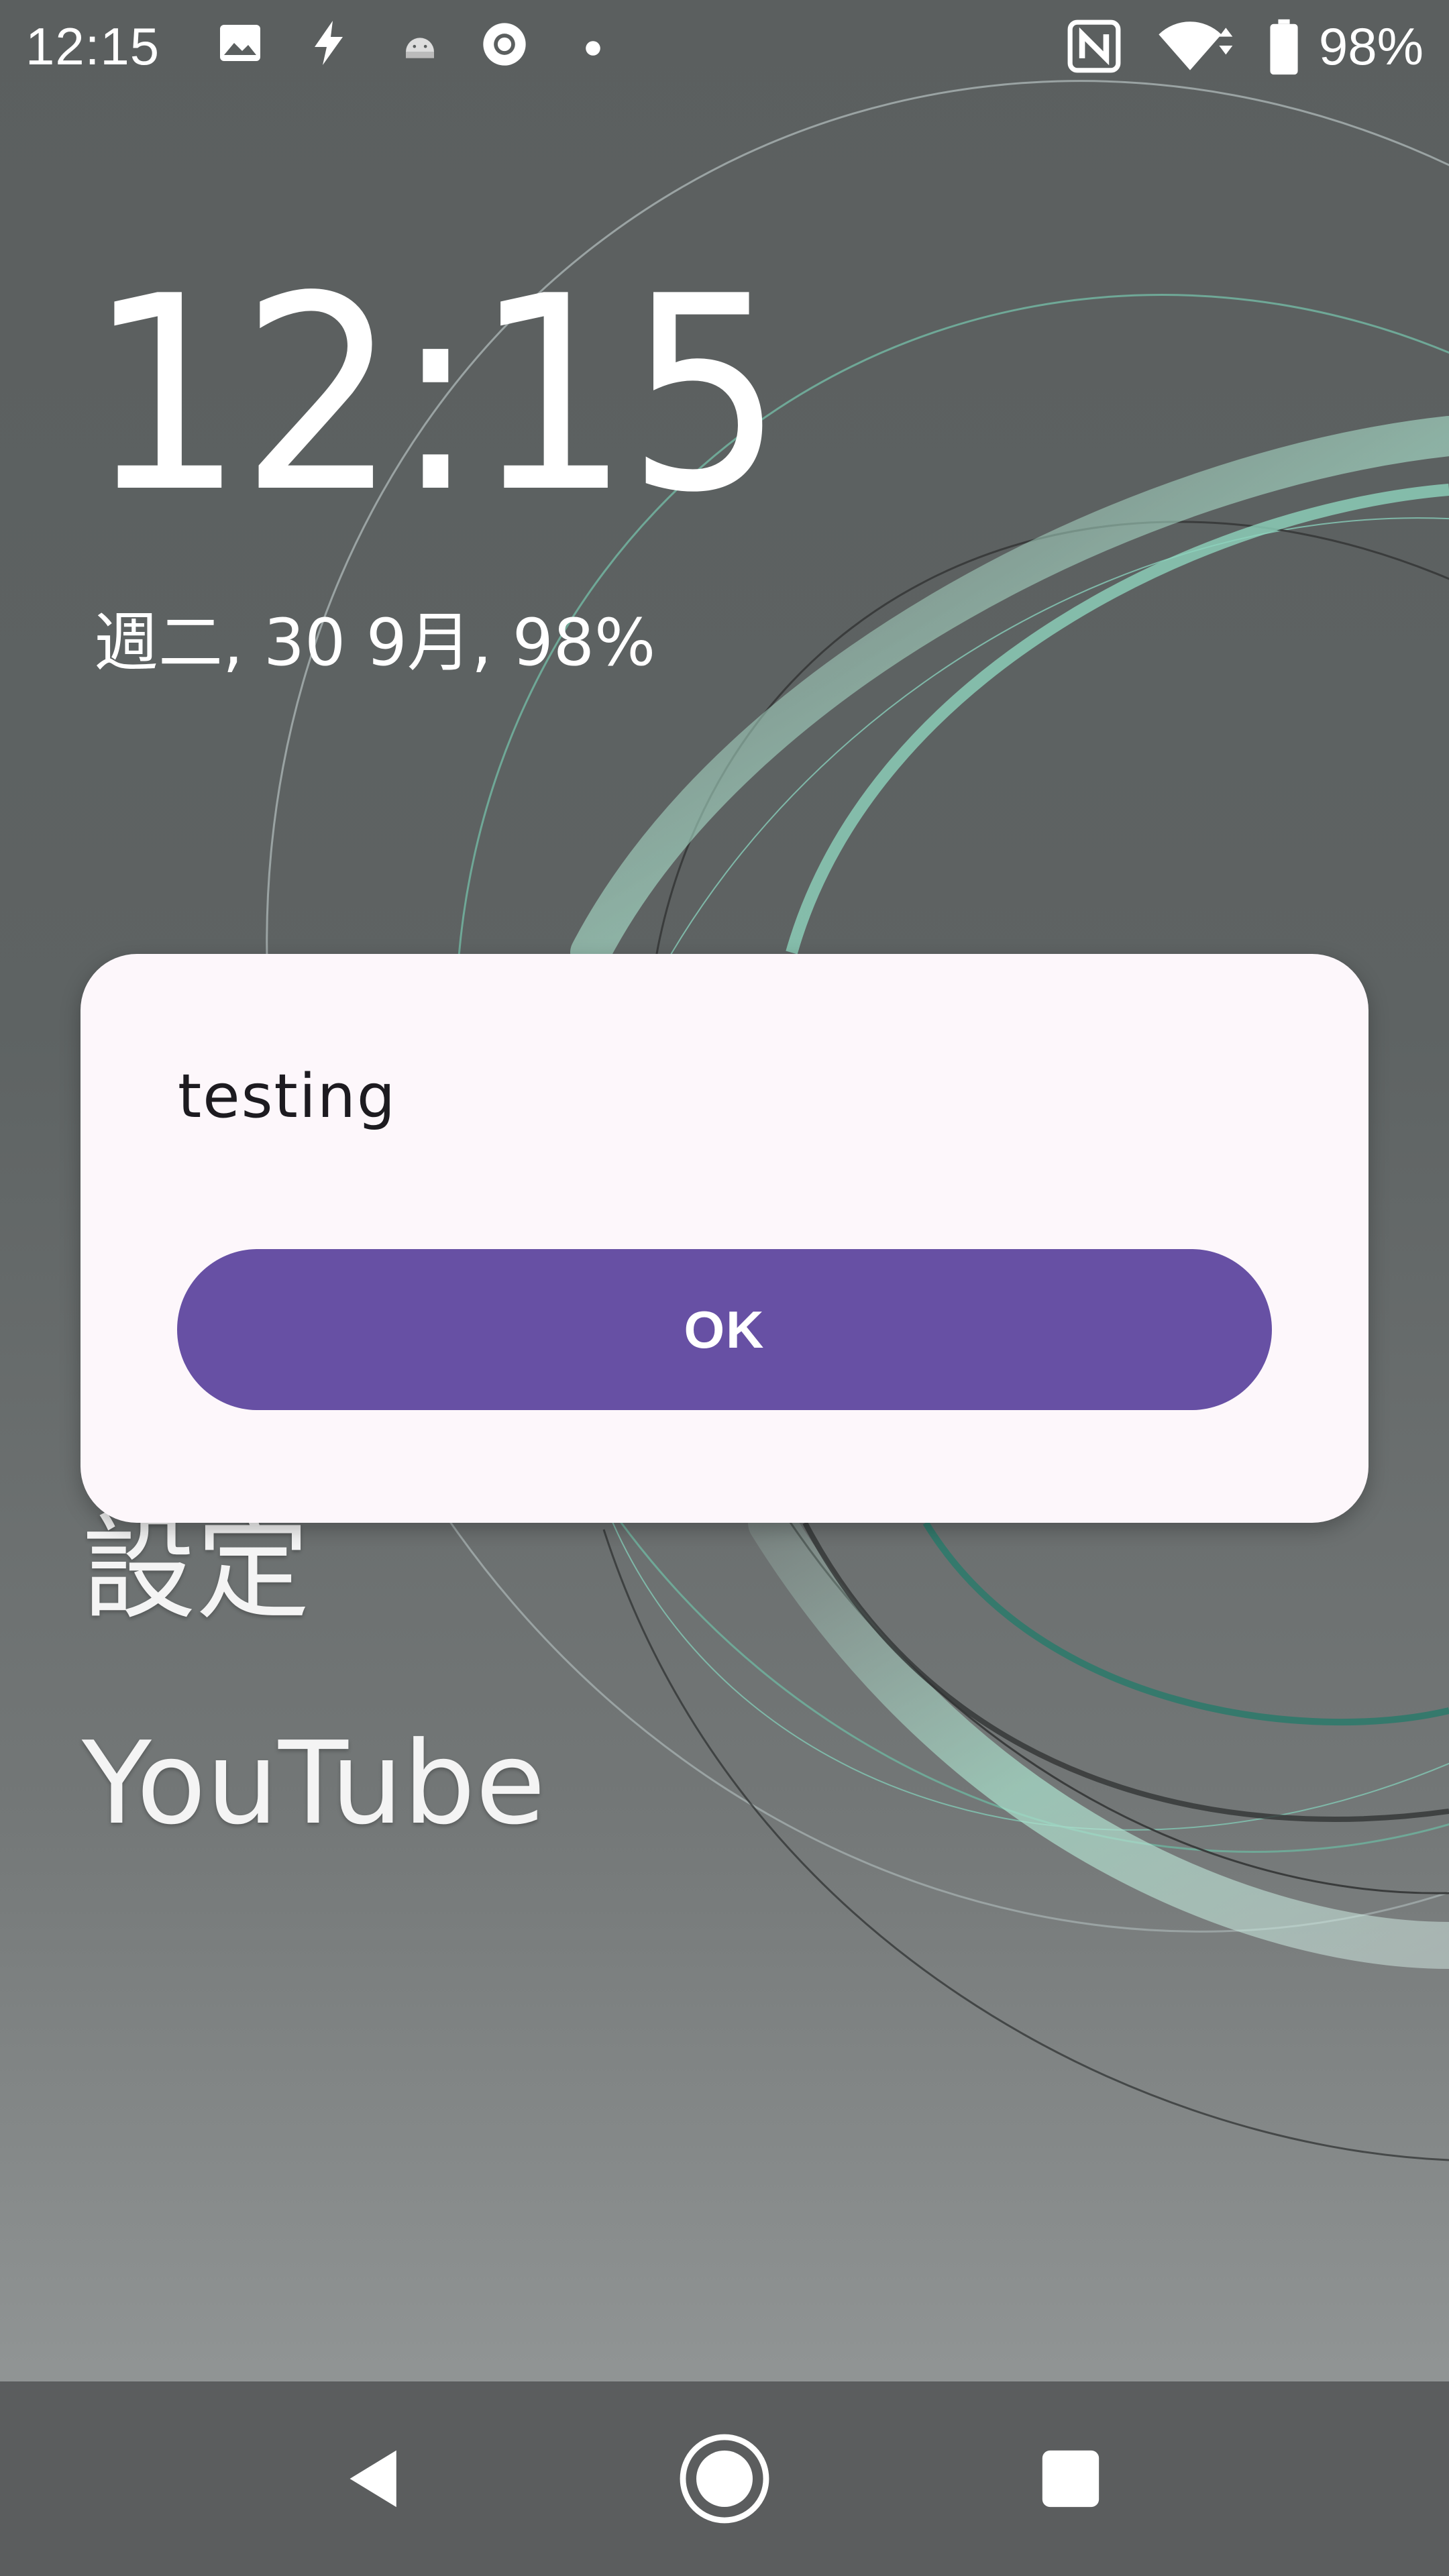 The height and width of the screenshot is (2576, 1449). Describe the element at coordinates (1197, 47) in the screenshot. I see `wifi-icon` at that location.